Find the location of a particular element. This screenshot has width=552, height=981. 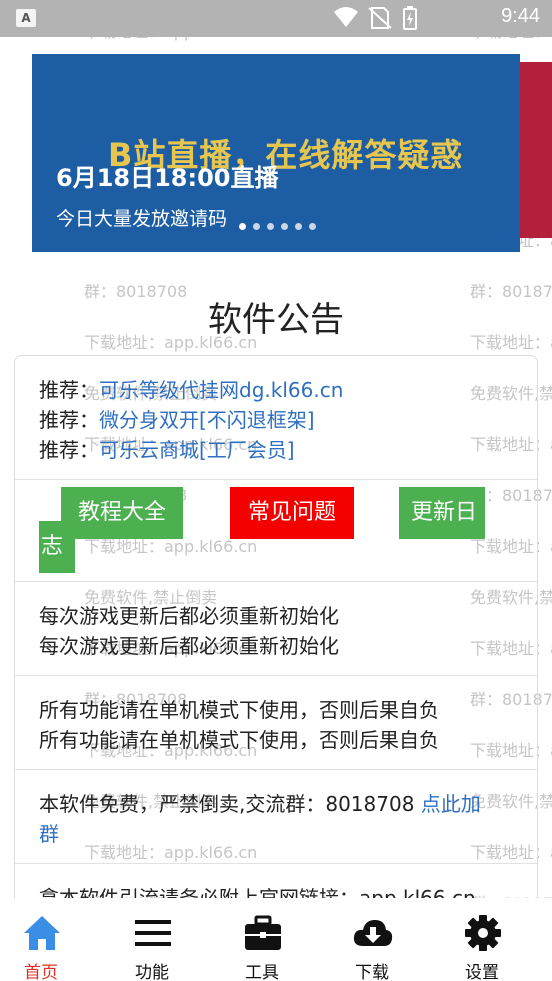

recommend-item: 推荐：可乐云商城[工厂会员] is located at coordinates (167, 448).